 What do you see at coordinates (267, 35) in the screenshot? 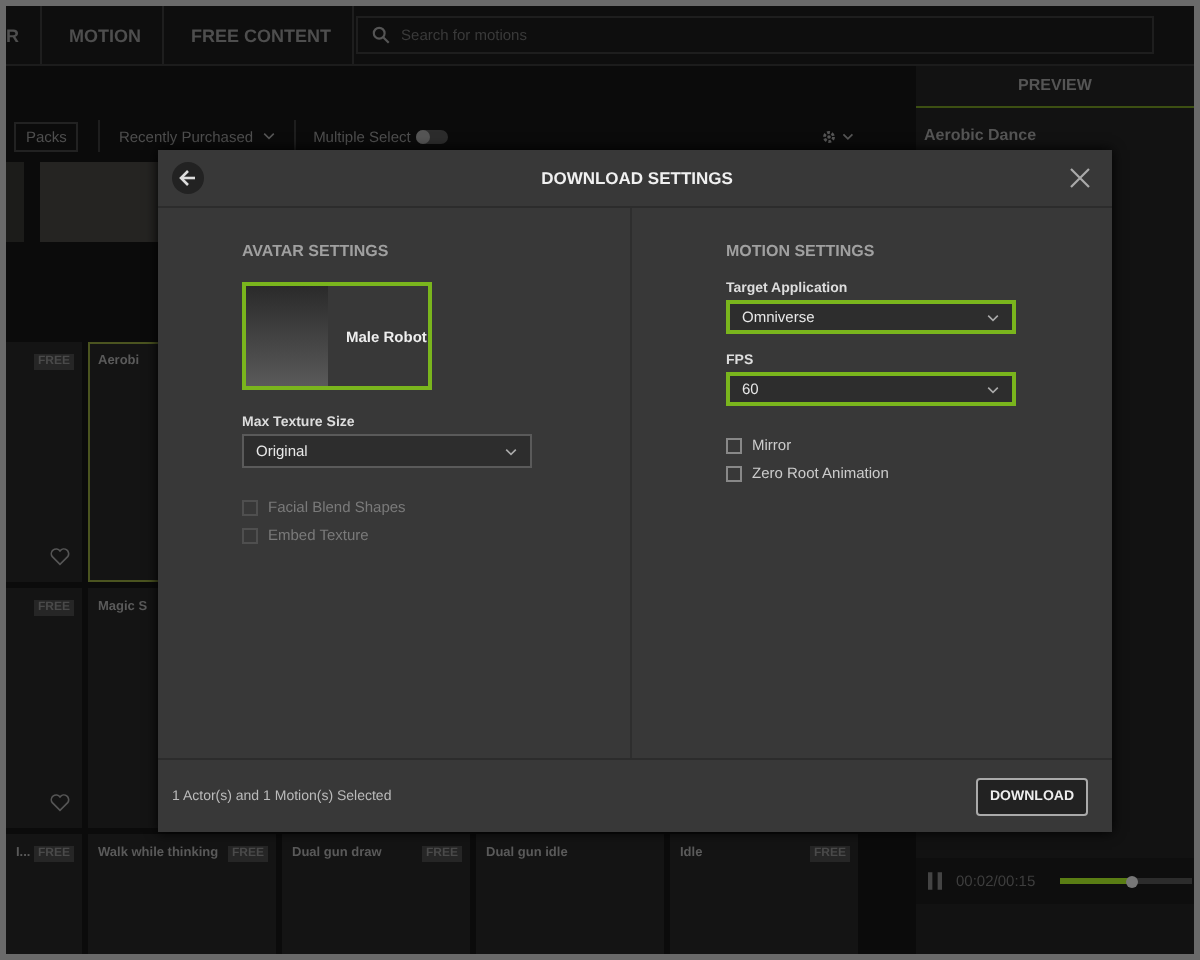
I see `nav-item: FREE CONTENT` at bounding box center [267, 35].